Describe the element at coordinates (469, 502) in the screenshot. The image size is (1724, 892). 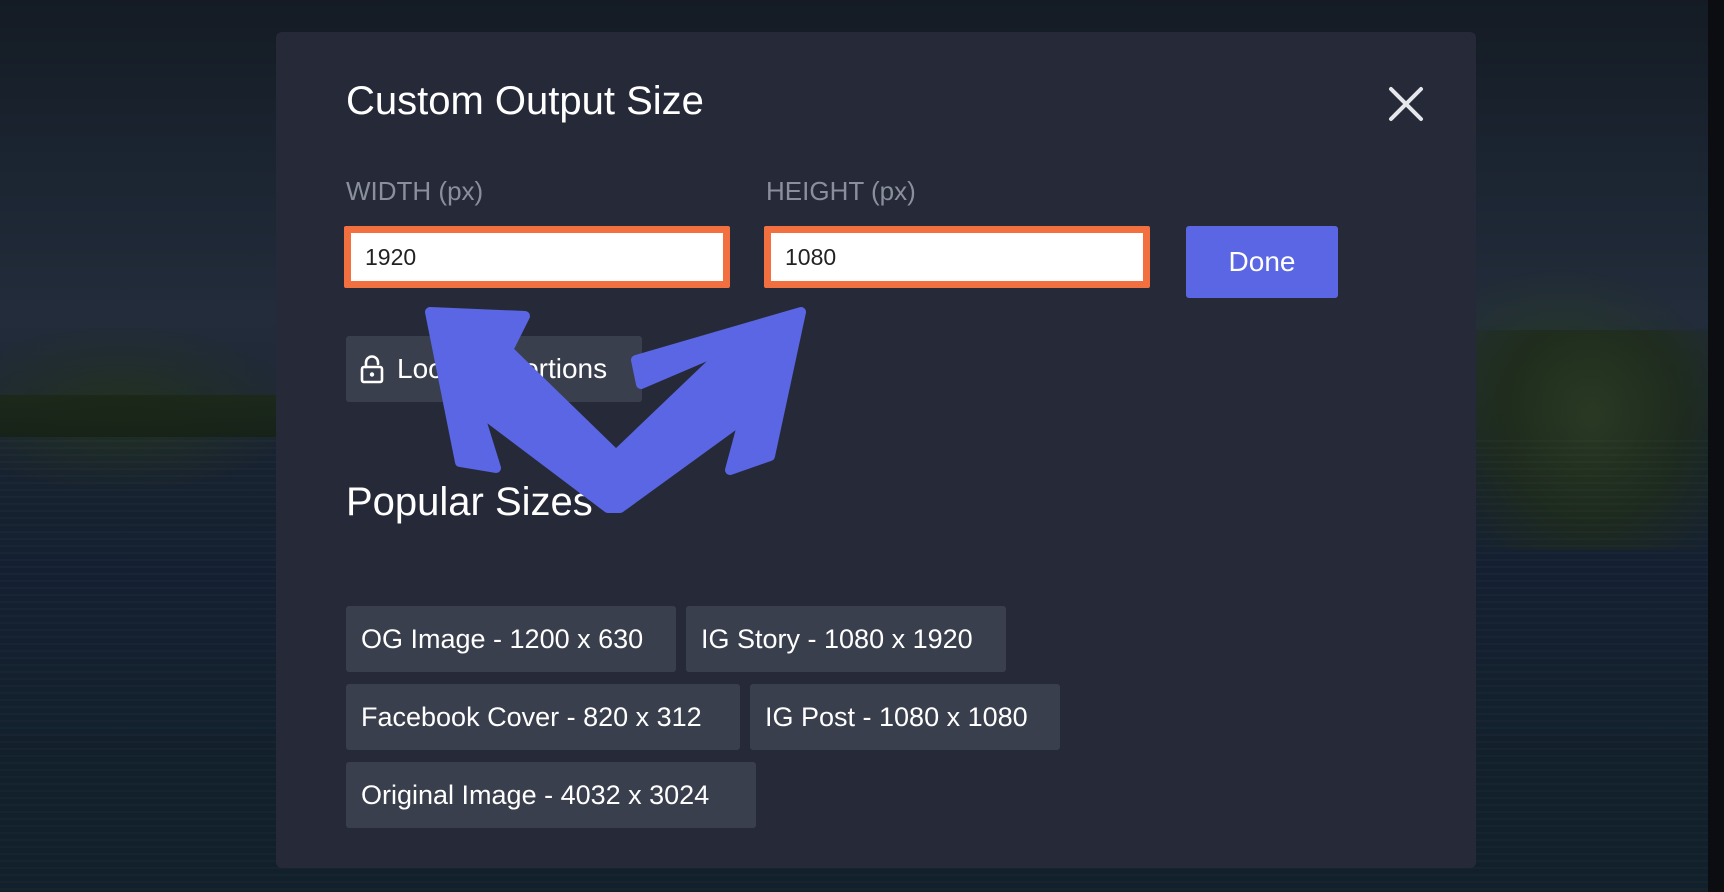
I see `popular-sizes-title: Popular Sizes` at that location.